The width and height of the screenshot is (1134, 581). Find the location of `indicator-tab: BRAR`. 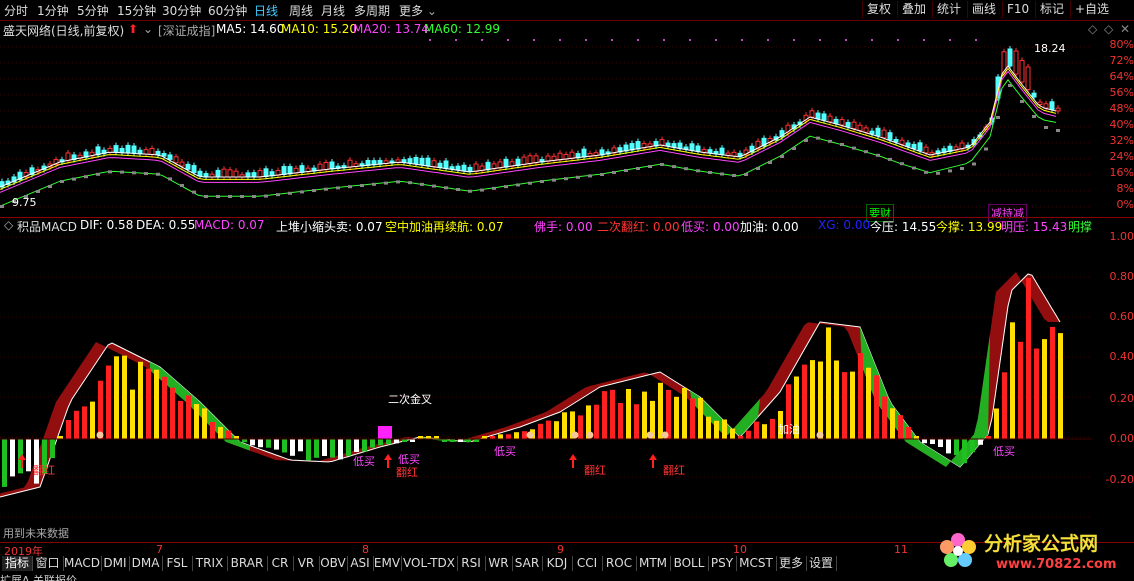

indicator-tab: BRAR is located at coordinates (247, 563).